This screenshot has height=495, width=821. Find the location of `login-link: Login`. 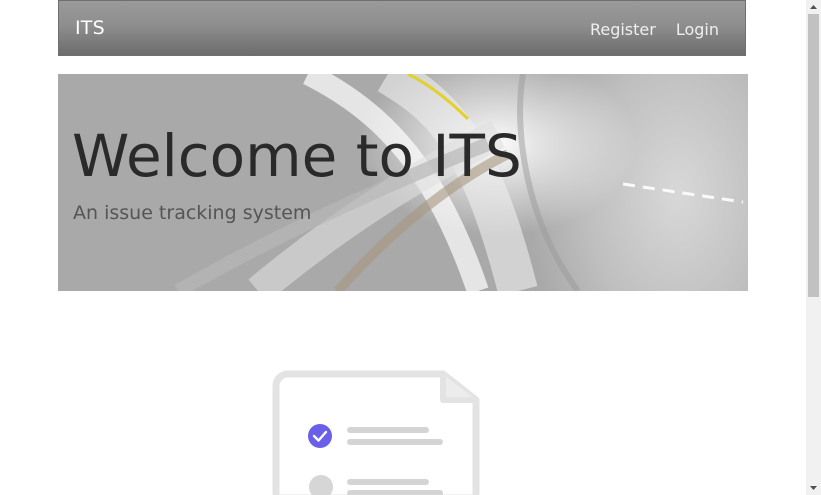

login-link: Login is located at coordinates (697, 29).